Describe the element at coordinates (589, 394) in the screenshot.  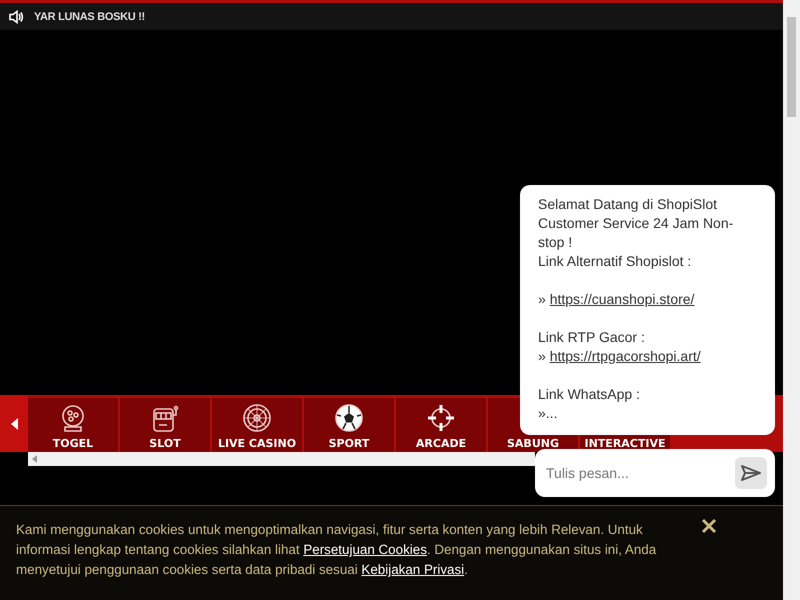
I see `message-text: Link WhatsApp :` at that location.